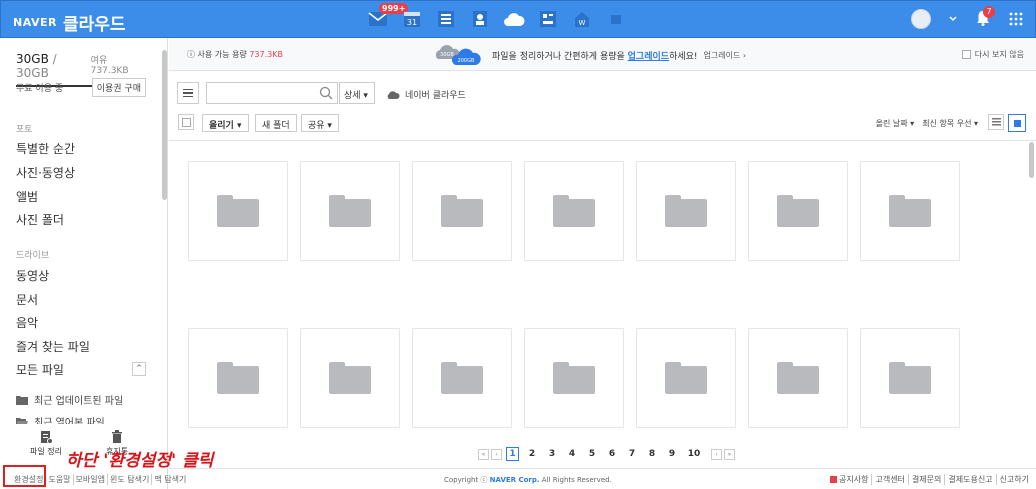 The image size is (1036, 489). I want to click on new-folder-button: 새 폴더, so click(276, 123).